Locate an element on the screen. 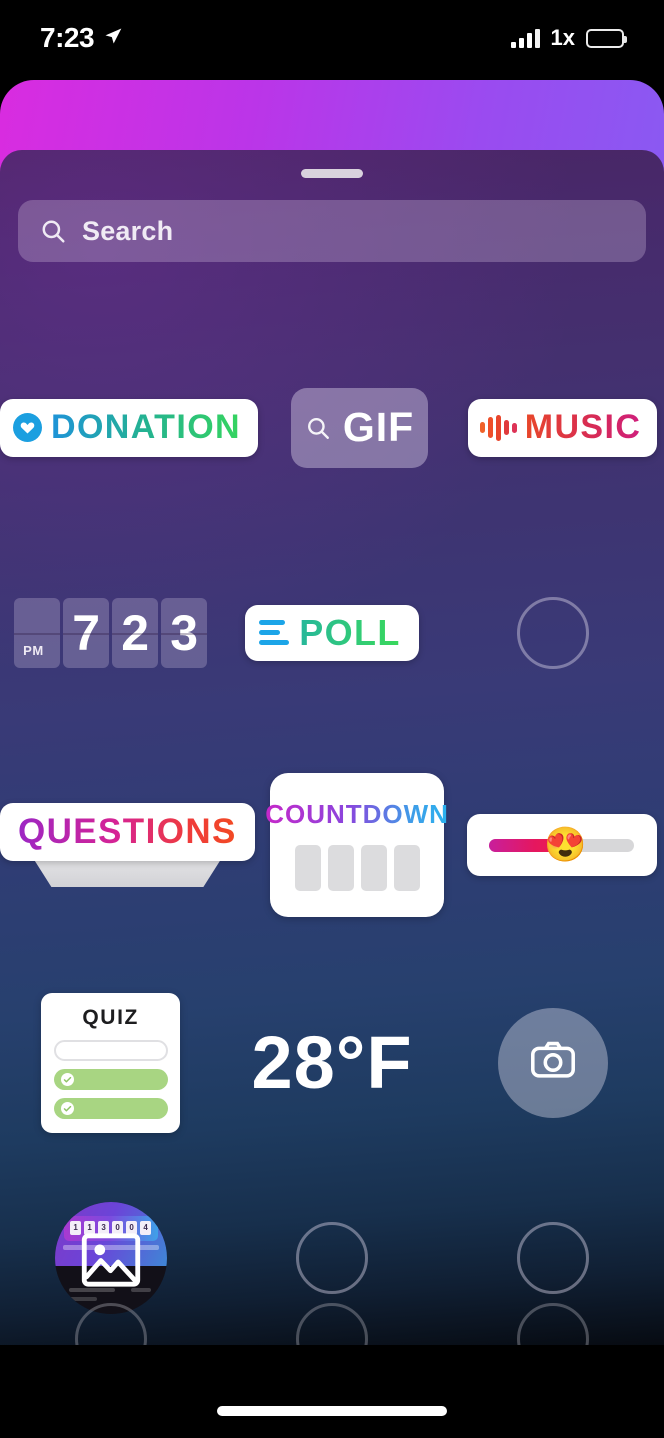 The image size is (664, 1438). sticker-row-1: DONATION GIF MUSIC is located at coordinates (332, 427).